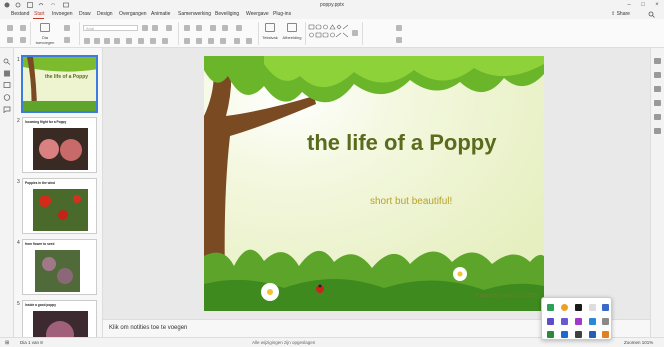  I want to click on image-label: Afbeelding, so click(292, 37).